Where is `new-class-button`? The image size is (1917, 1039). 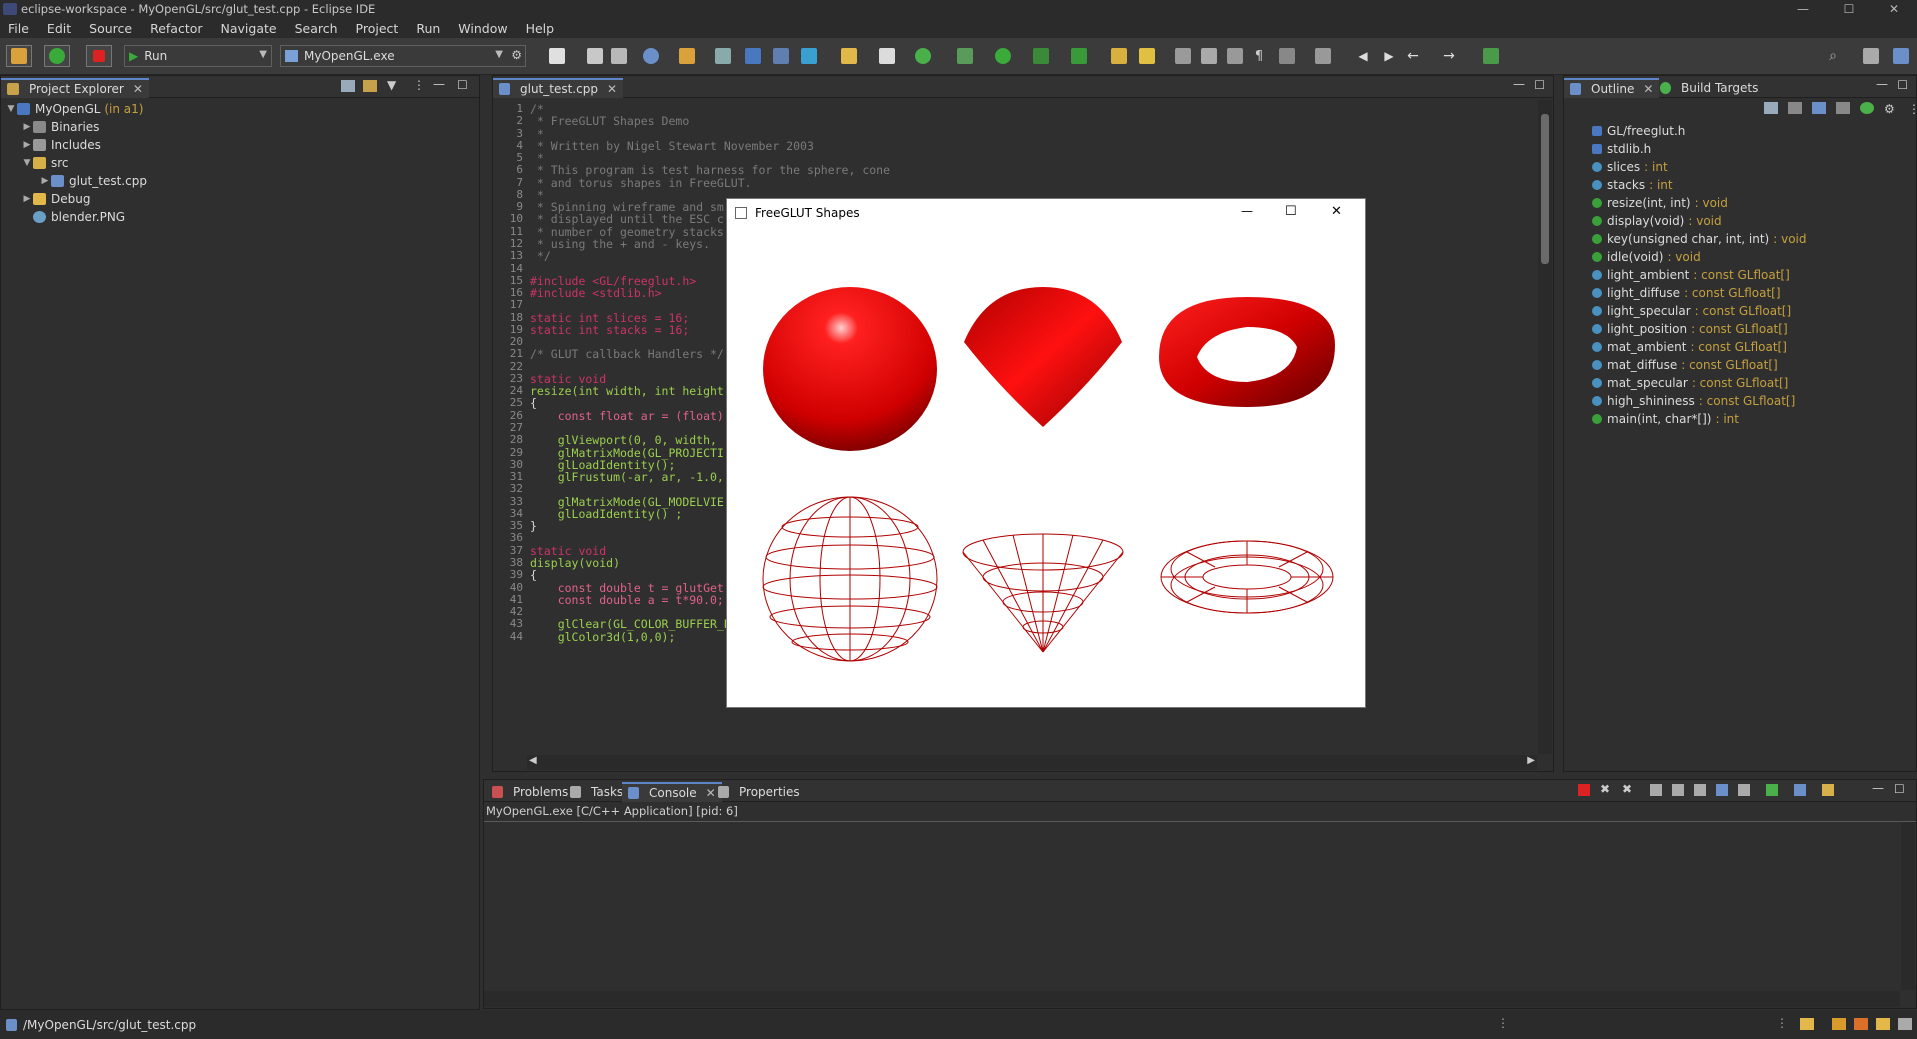
new-class-button is located at coordinates (809, 56).